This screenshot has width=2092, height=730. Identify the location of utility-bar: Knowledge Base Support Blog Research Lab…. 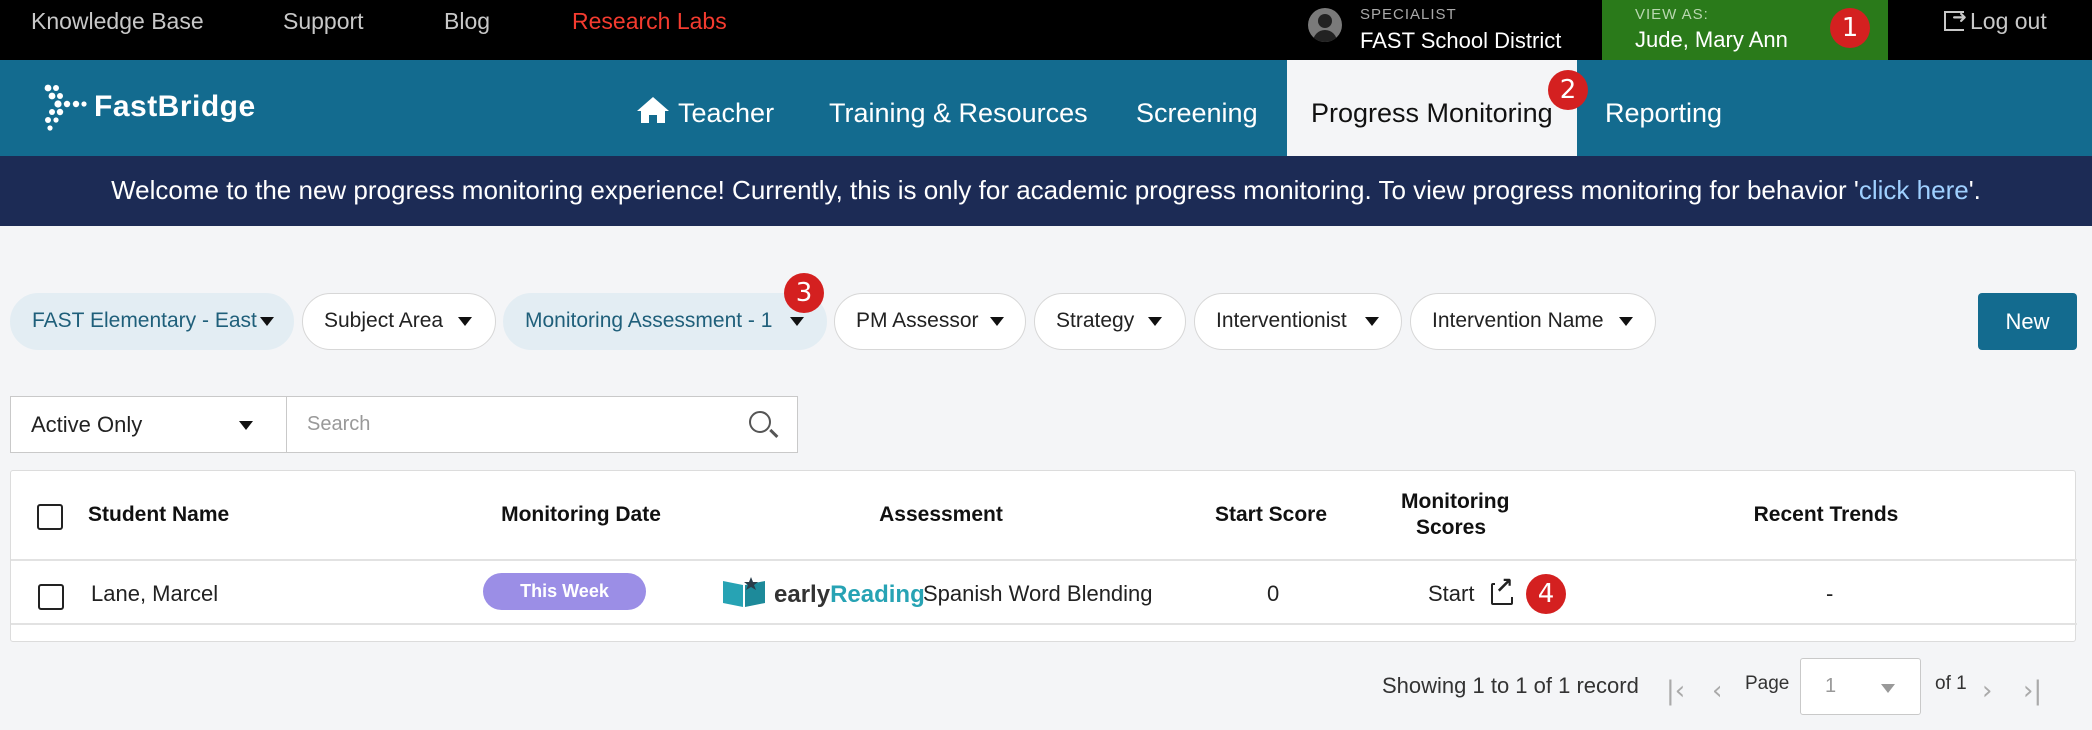
(1046, 30).